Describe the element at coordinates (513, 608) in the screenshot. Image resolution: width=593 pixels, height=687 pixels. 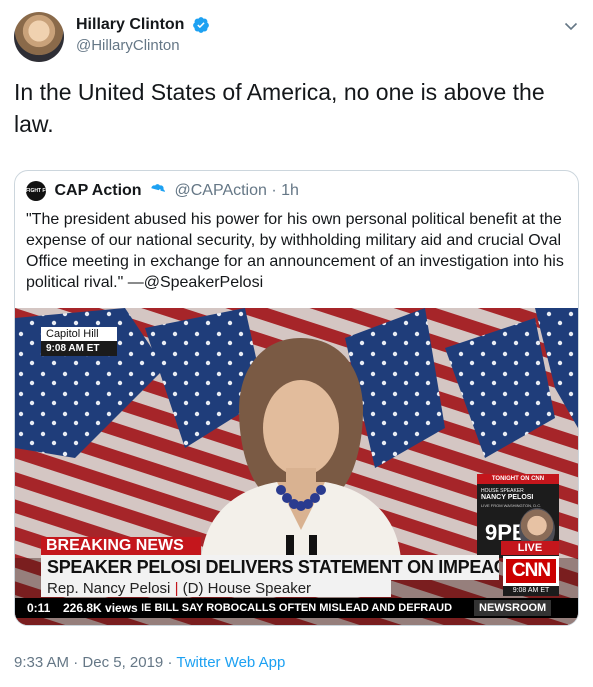
I see `ticker-brand: NEWSROOM` at that location.